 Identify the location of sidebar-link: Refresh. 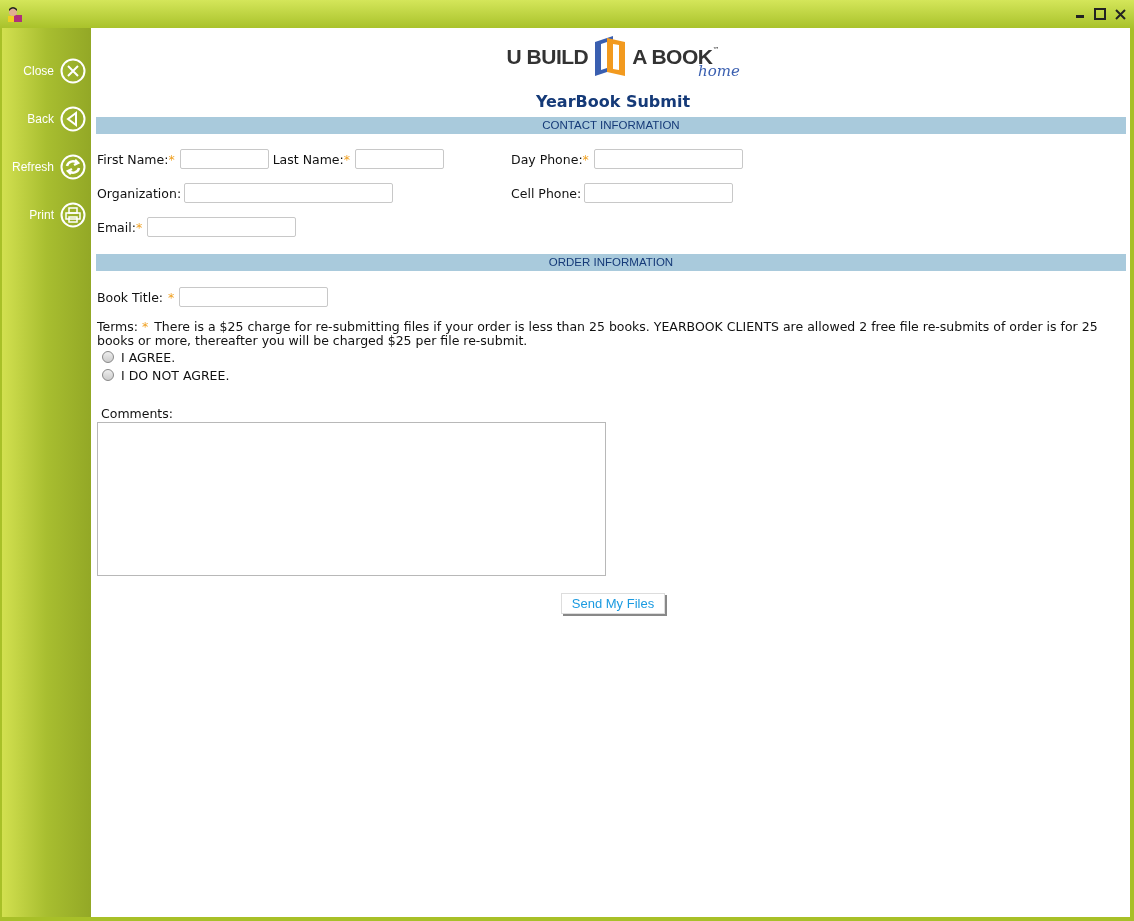
(32, 167).